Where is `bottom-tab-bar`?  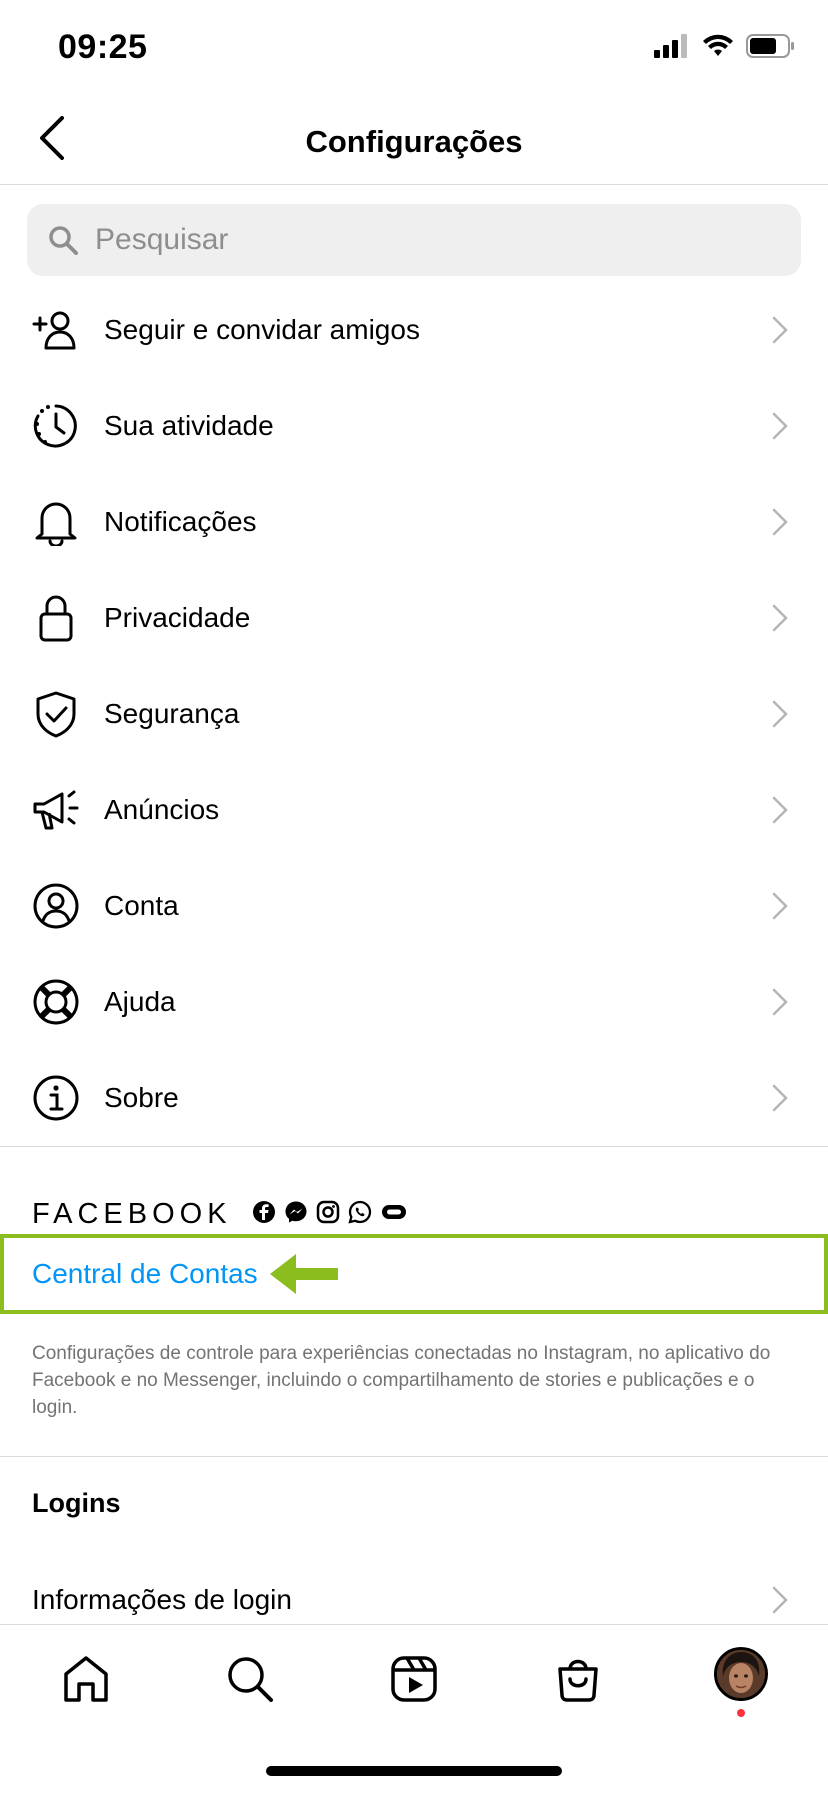
bottom-tab-bar is located at coordinates (414, 1708).